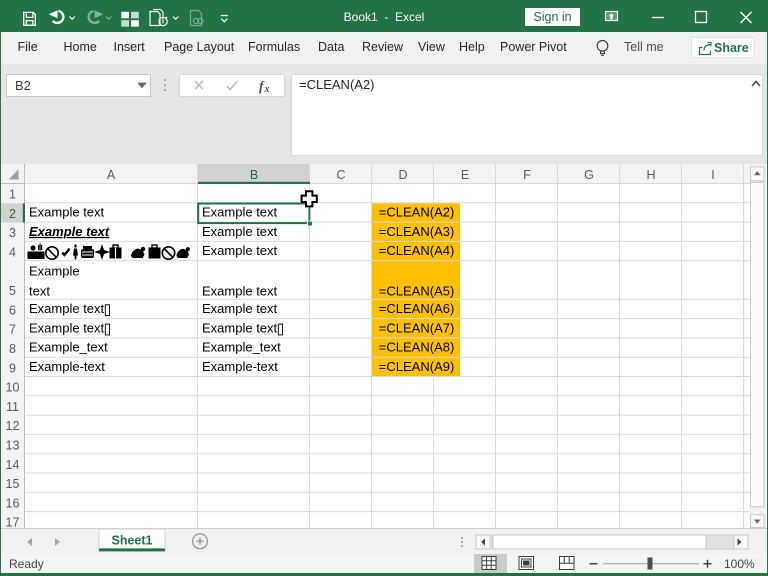  Describe the element at coordinates (12, 310) in the screenshot. I see `svg-text: 6` at that location.